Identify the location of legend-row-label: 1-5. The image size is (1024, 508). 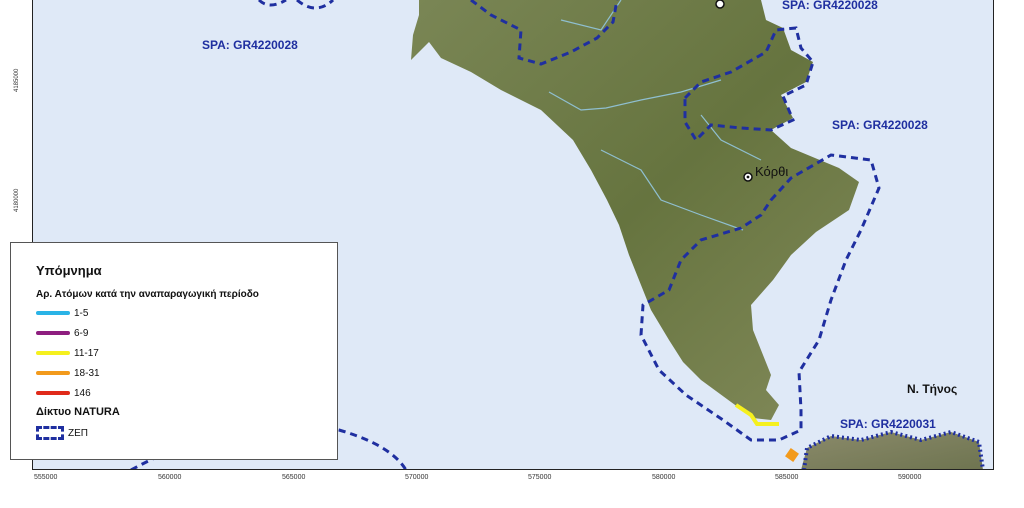
(81, 313).